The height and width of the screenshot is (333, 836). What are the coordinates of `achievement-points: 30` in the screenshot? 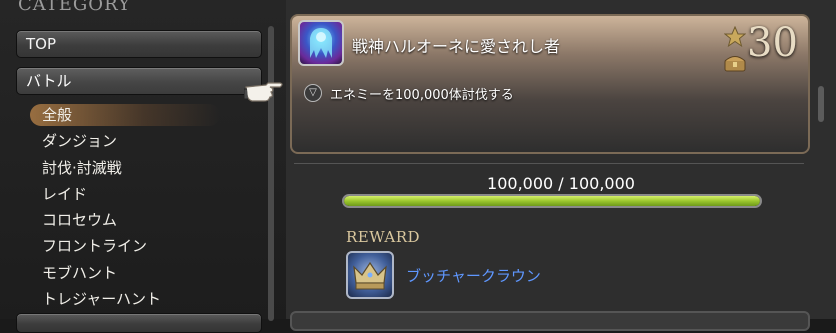 It's located at (772, 43).